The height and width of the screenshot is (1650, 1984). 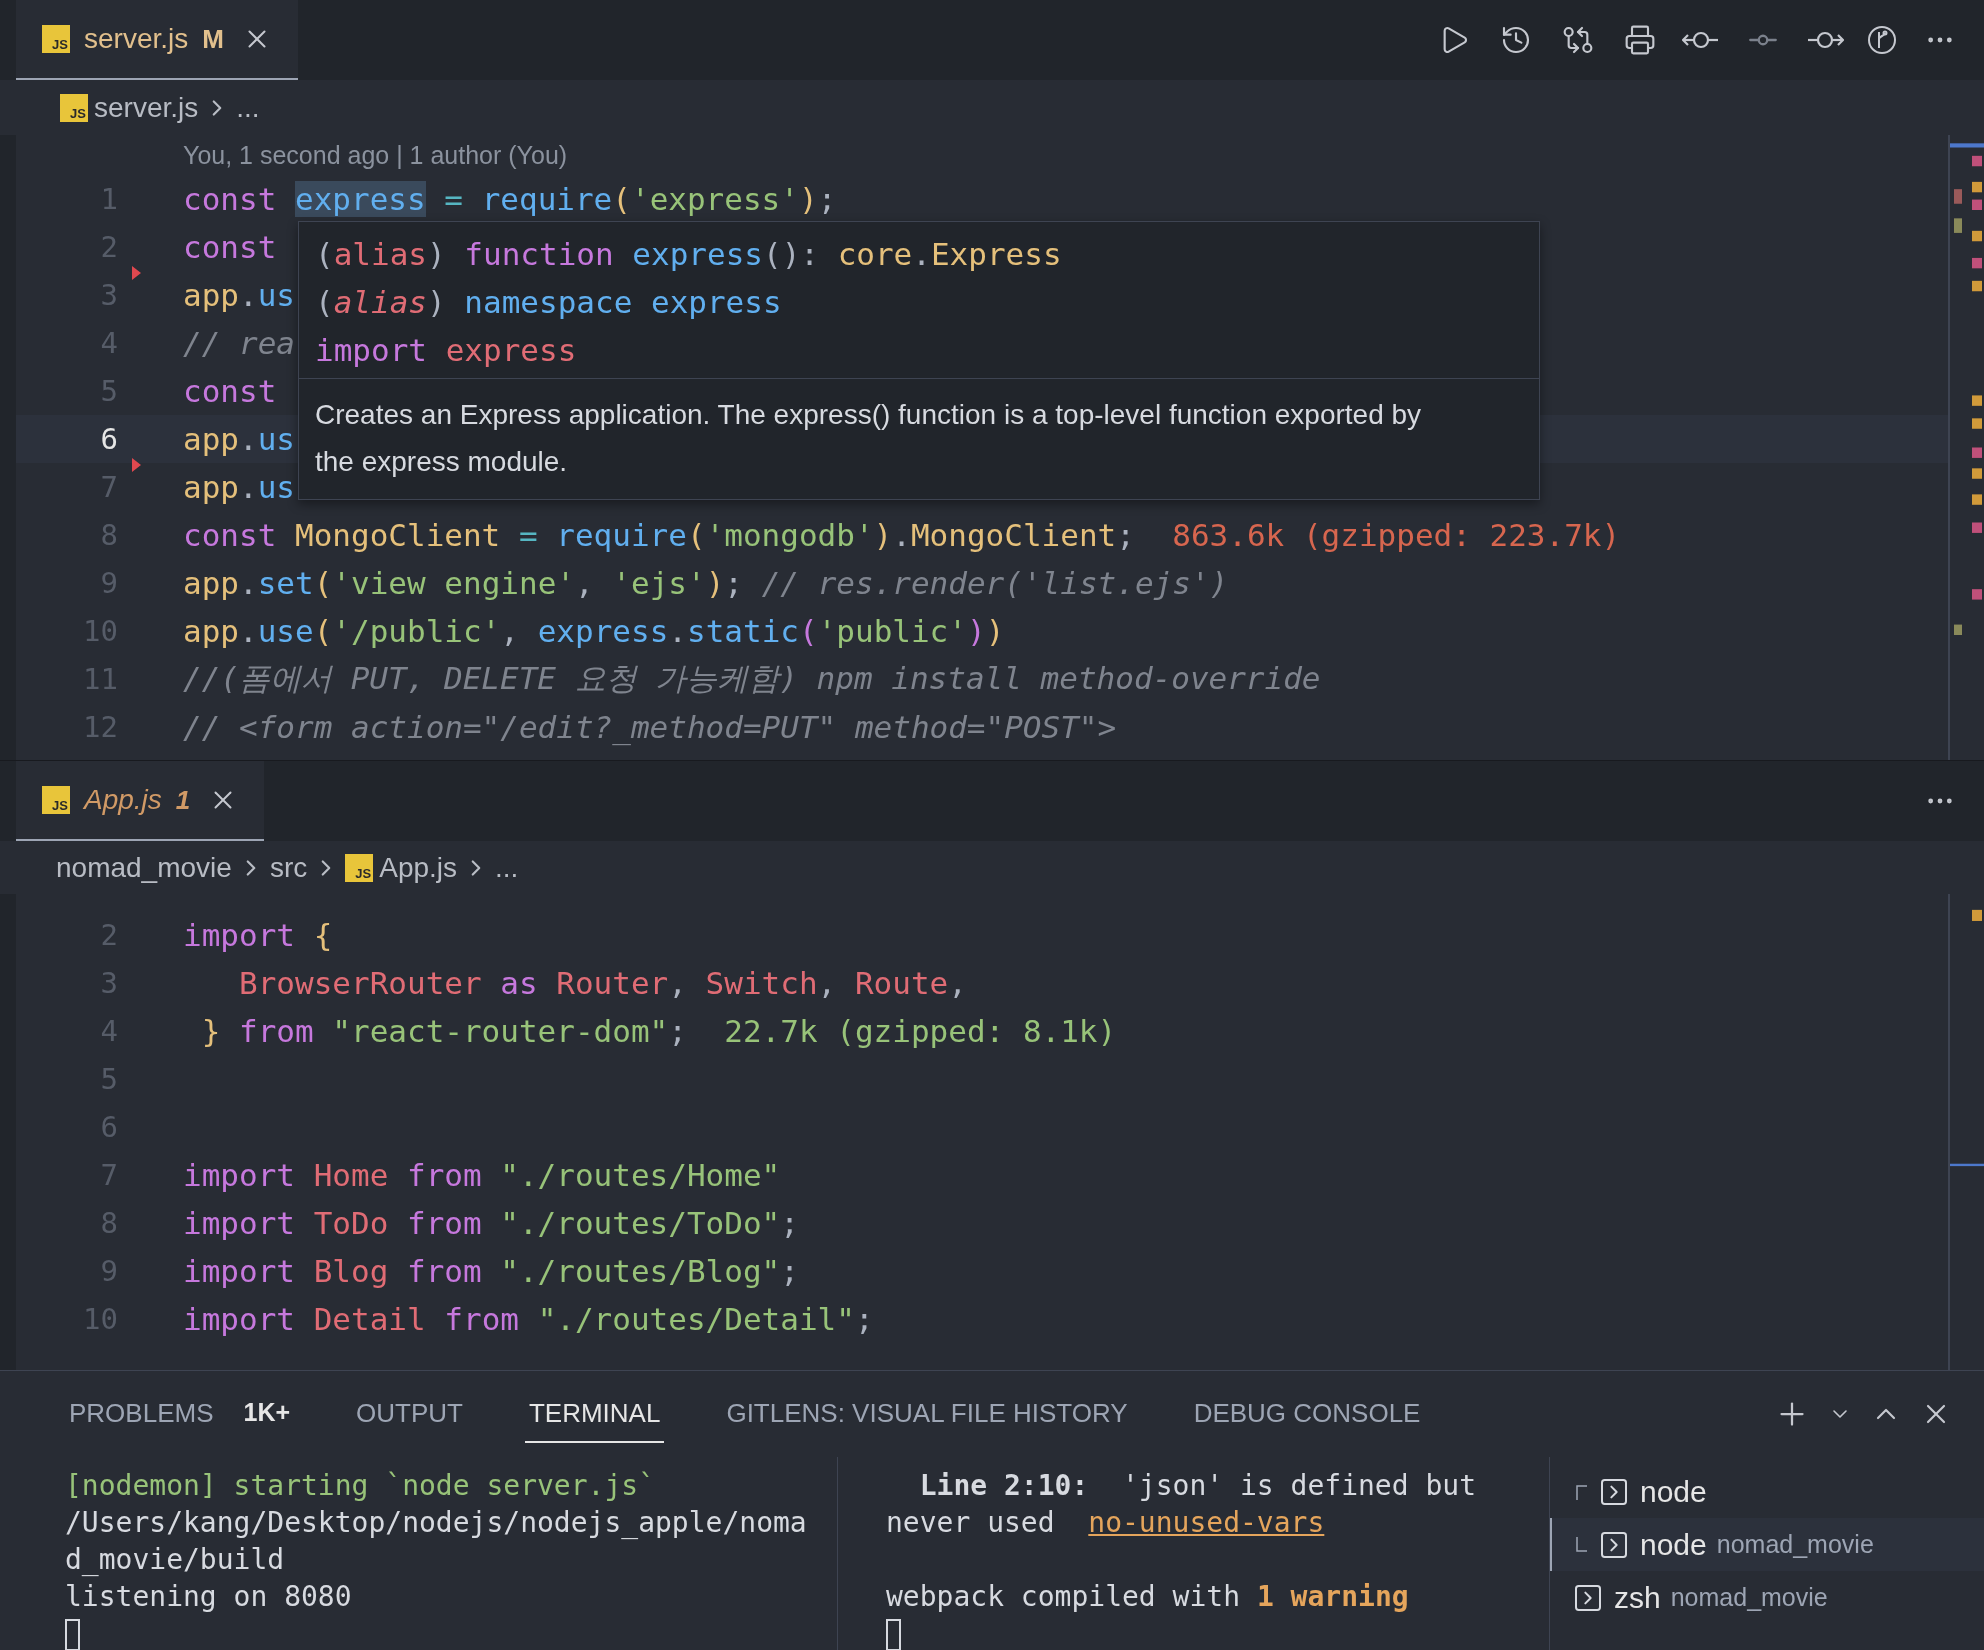 What do you see at coordinates (239, 343) in the screenshot?
I see `code-line: // rea` at bounding box center [239, 343].